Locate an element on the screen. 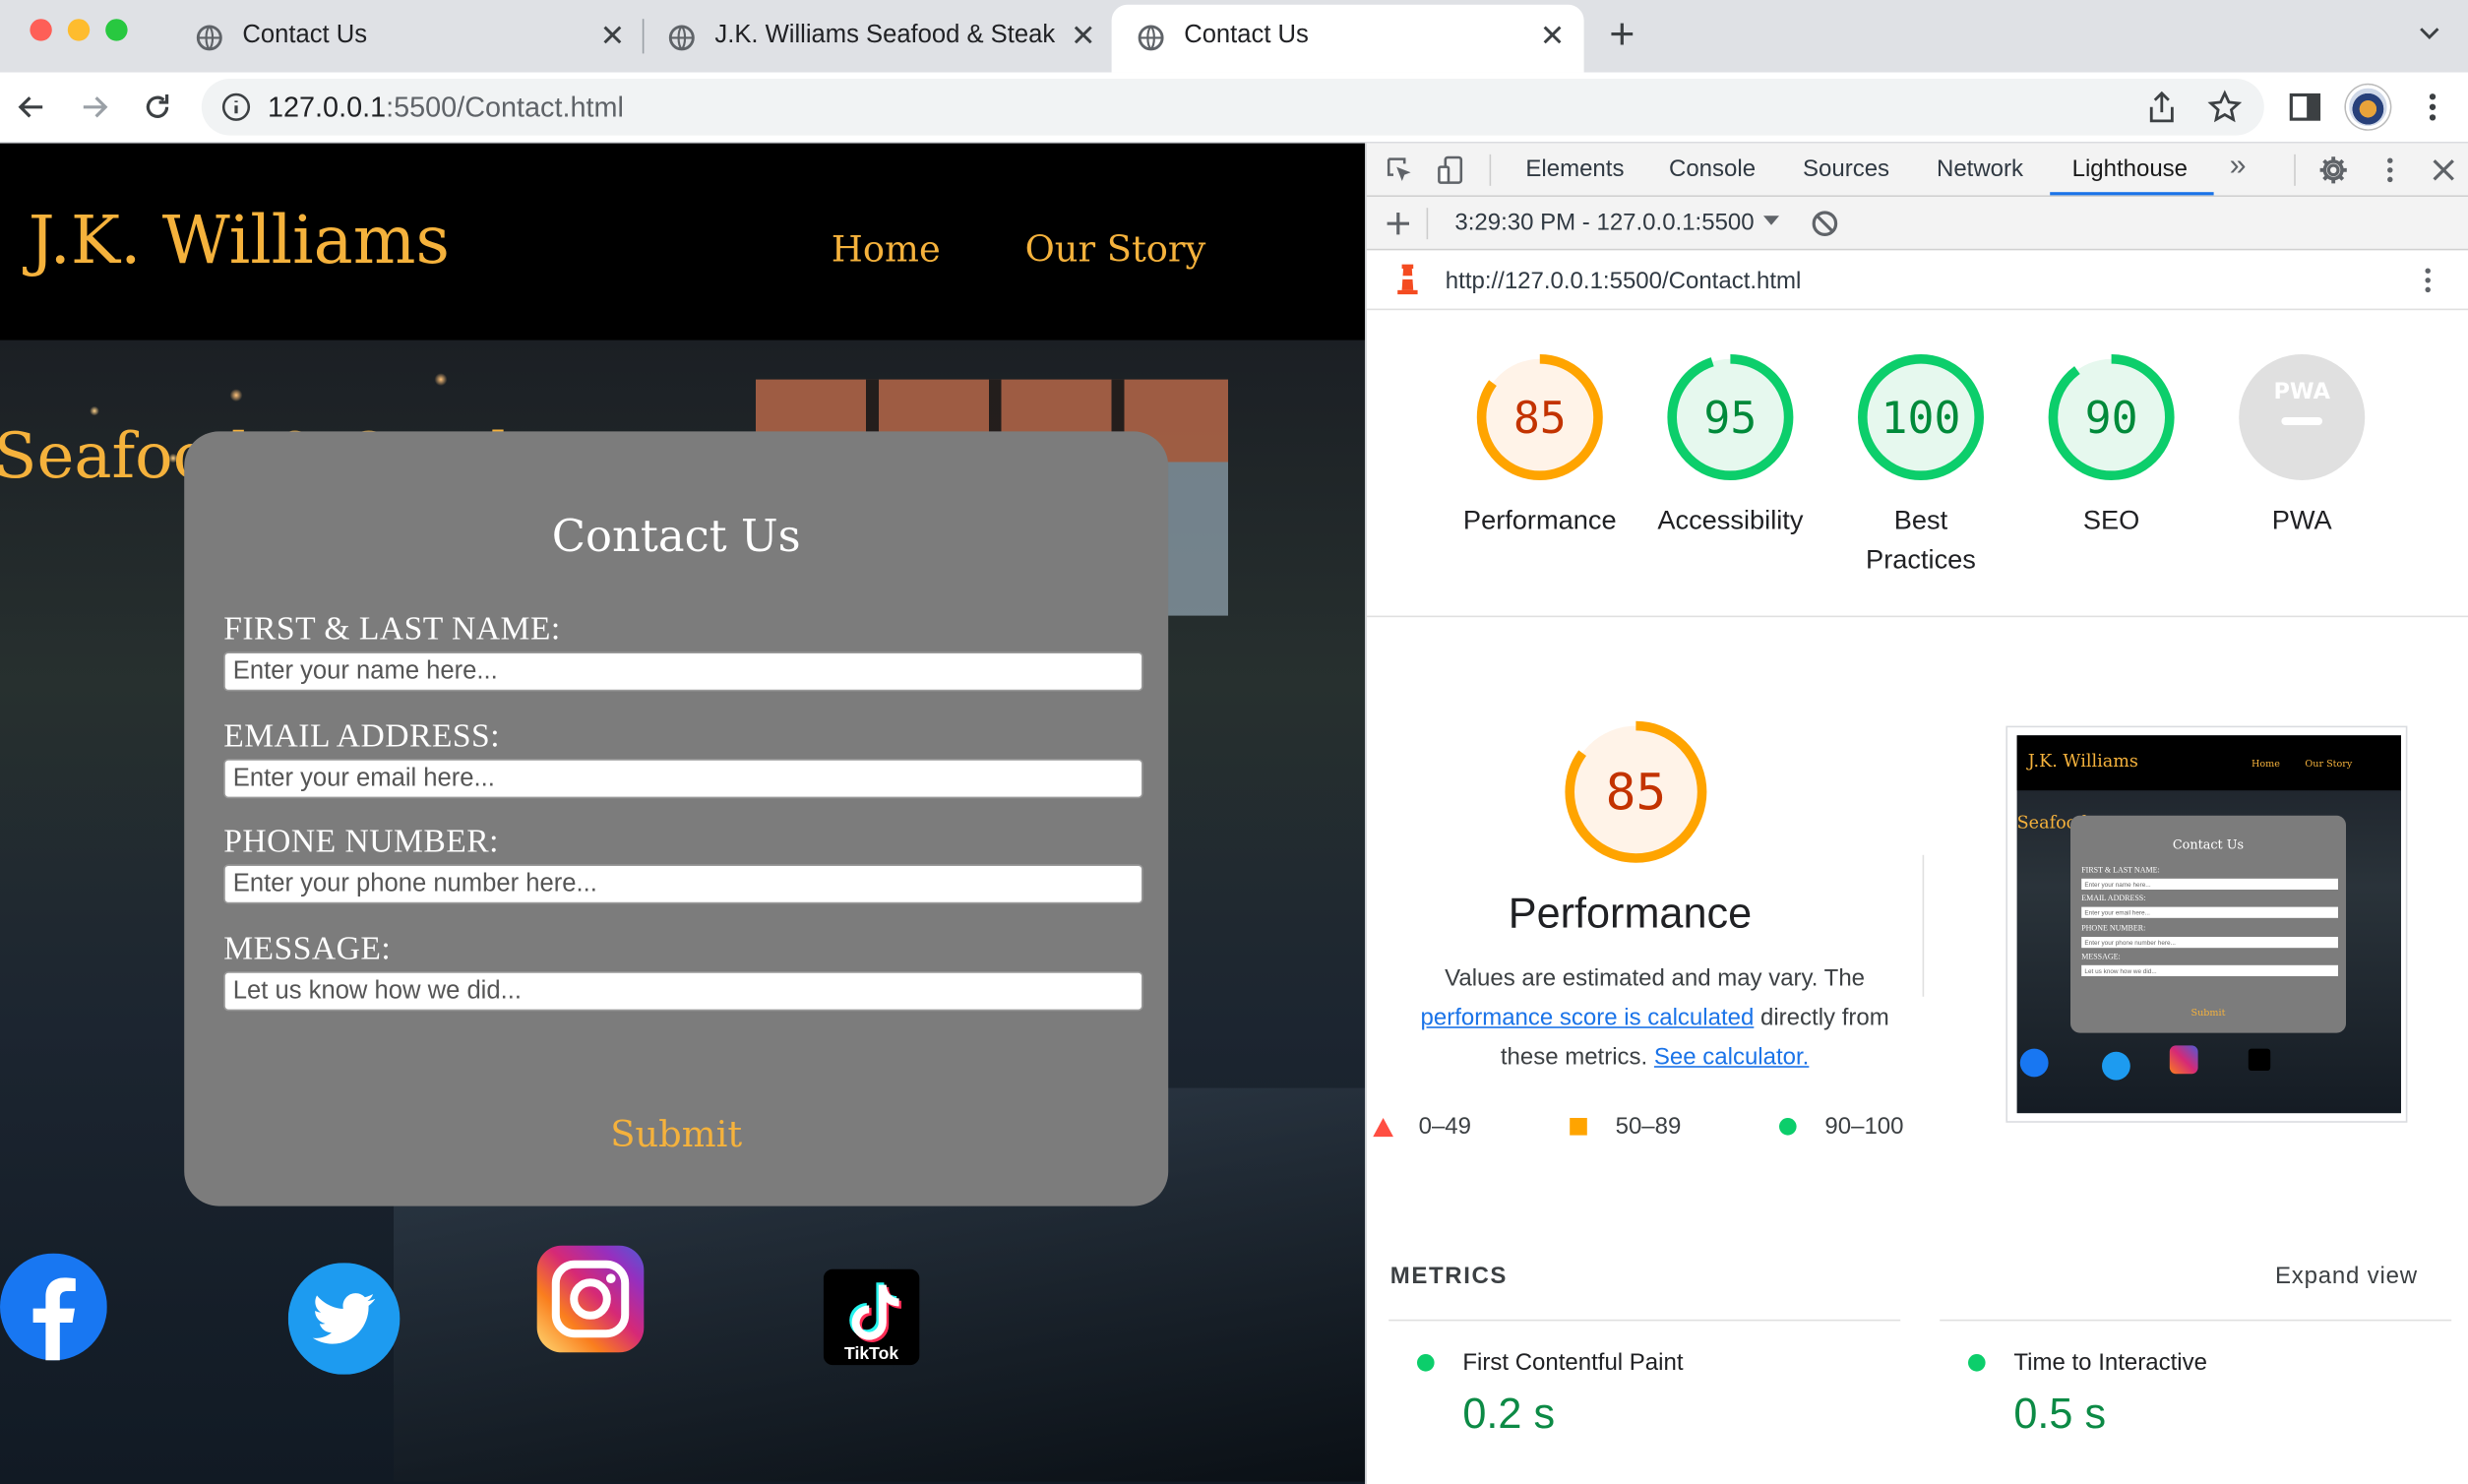 This screenshot has height=1484, width=2468. gauge-accessibility: 95 Accessibility is located at coordinates (1730, 445).